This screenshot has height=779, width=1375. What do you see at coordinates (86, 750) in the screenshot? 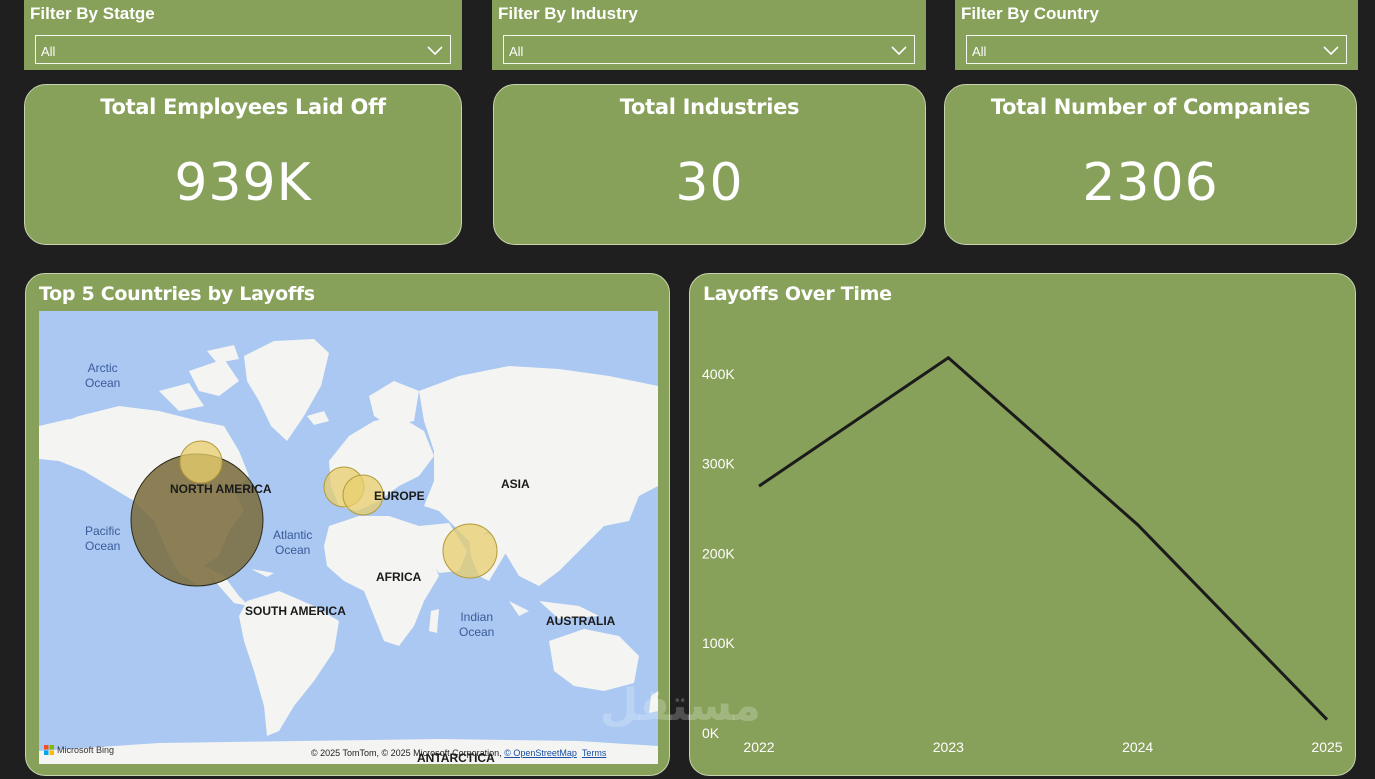
I see `bing-label: Microsoft Bing` at bounding box center [86, 750].